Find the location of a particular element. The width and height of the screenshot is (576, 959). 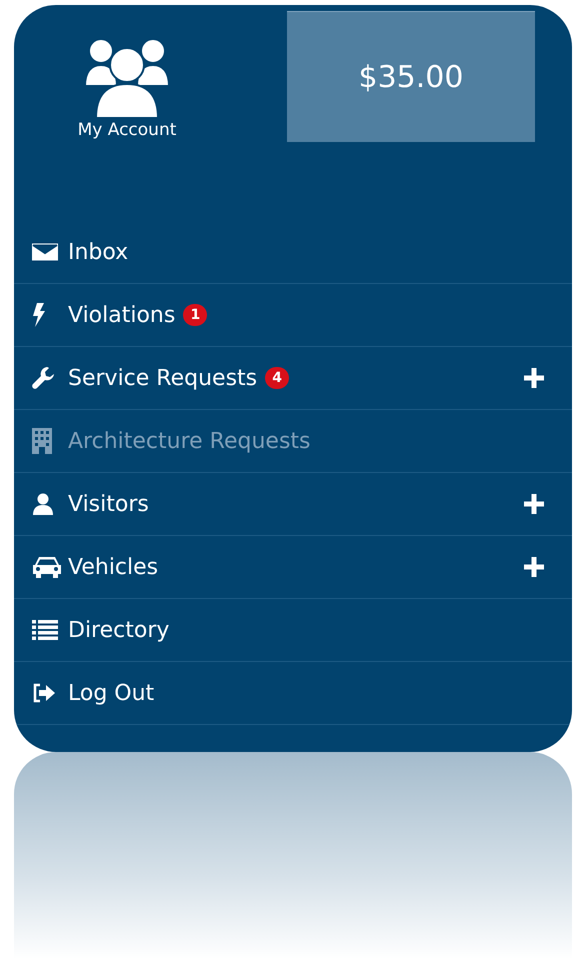

account-label: My Account is located at coordinates (127, 130).